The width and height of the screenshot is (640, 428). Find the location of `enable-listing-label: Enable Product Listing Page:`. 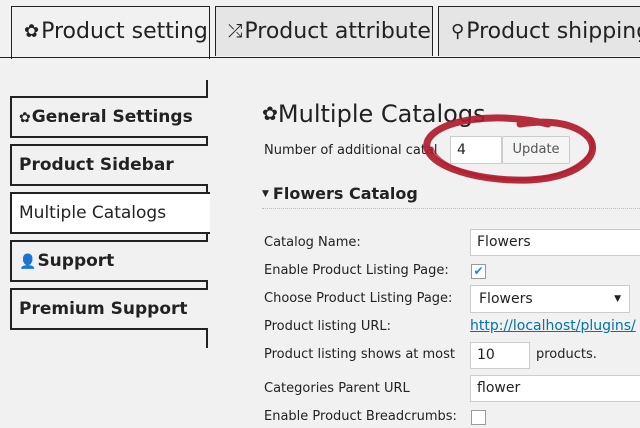

enable-listing-label: Enable Product Listing Page: is located at coordinates (356, 270).